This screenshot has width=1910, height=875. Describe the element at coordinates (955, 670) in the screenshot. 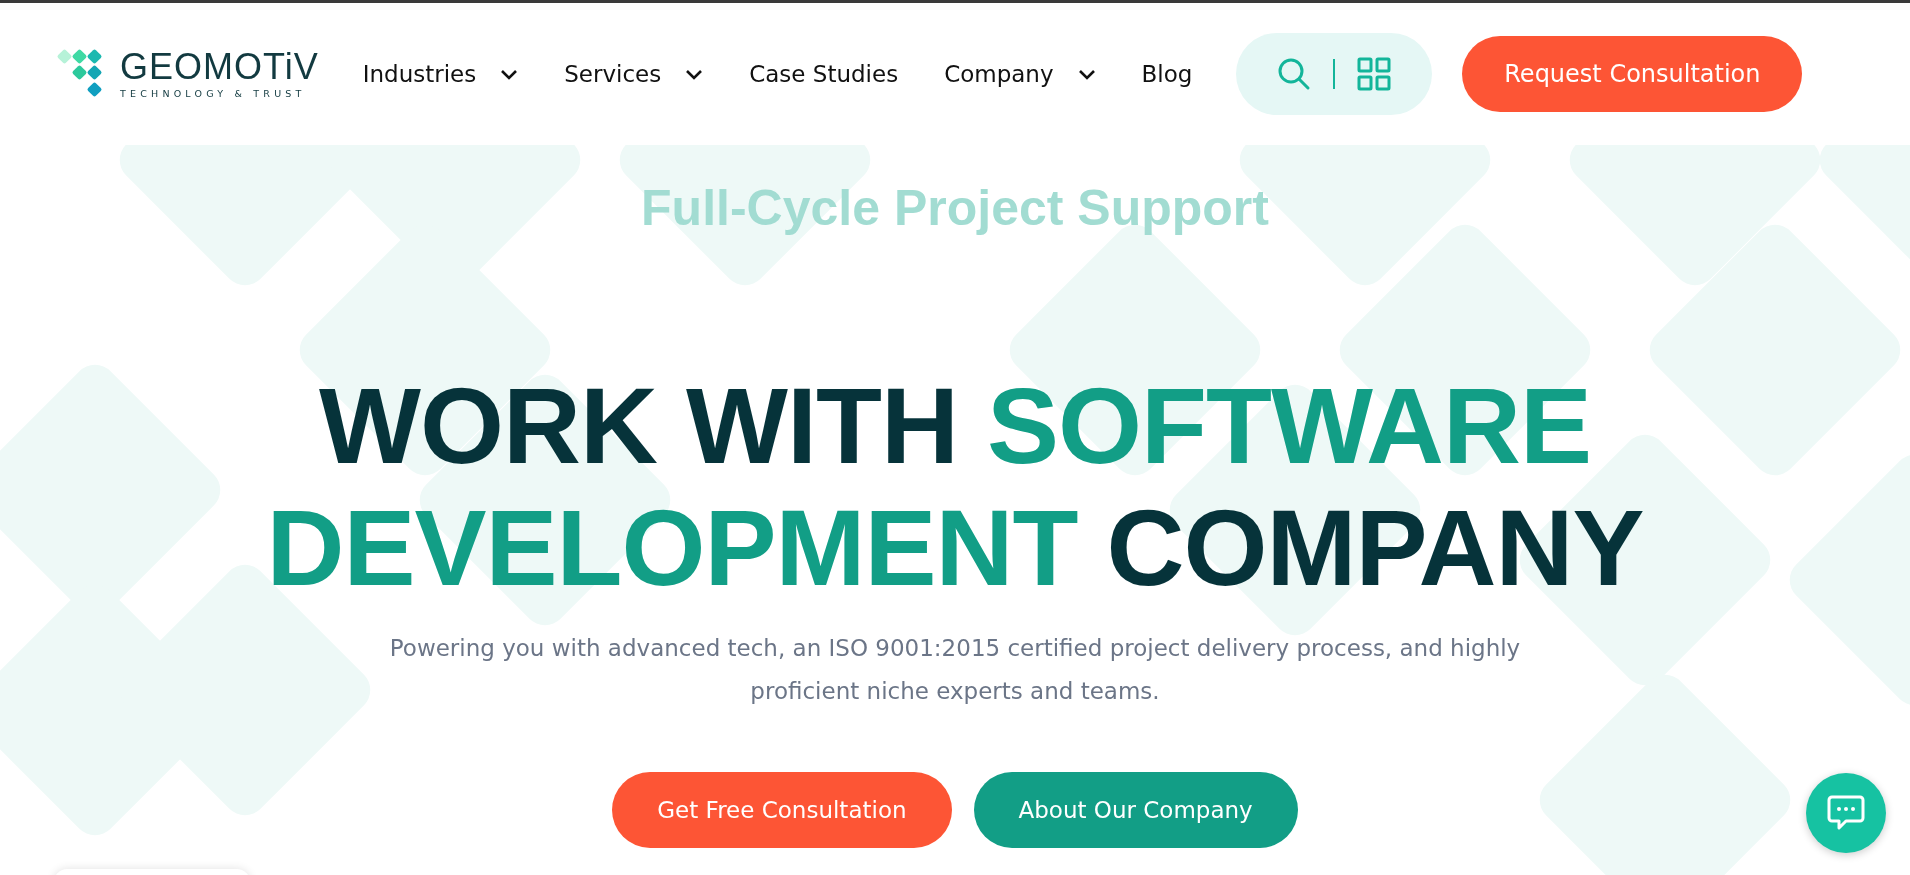

I see `hero-description: Powering you with advanced tech, an ISO 9001:2015 certified project delivery process, and highly proficient niche experts and teams.` at that location.